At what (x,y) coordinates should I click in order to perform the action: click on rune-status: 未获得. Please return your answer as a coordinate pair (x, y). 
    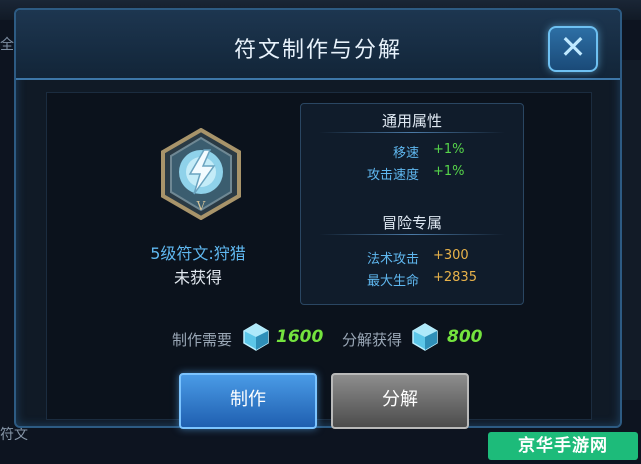
    Looking at the image, I should click on (197, 277).